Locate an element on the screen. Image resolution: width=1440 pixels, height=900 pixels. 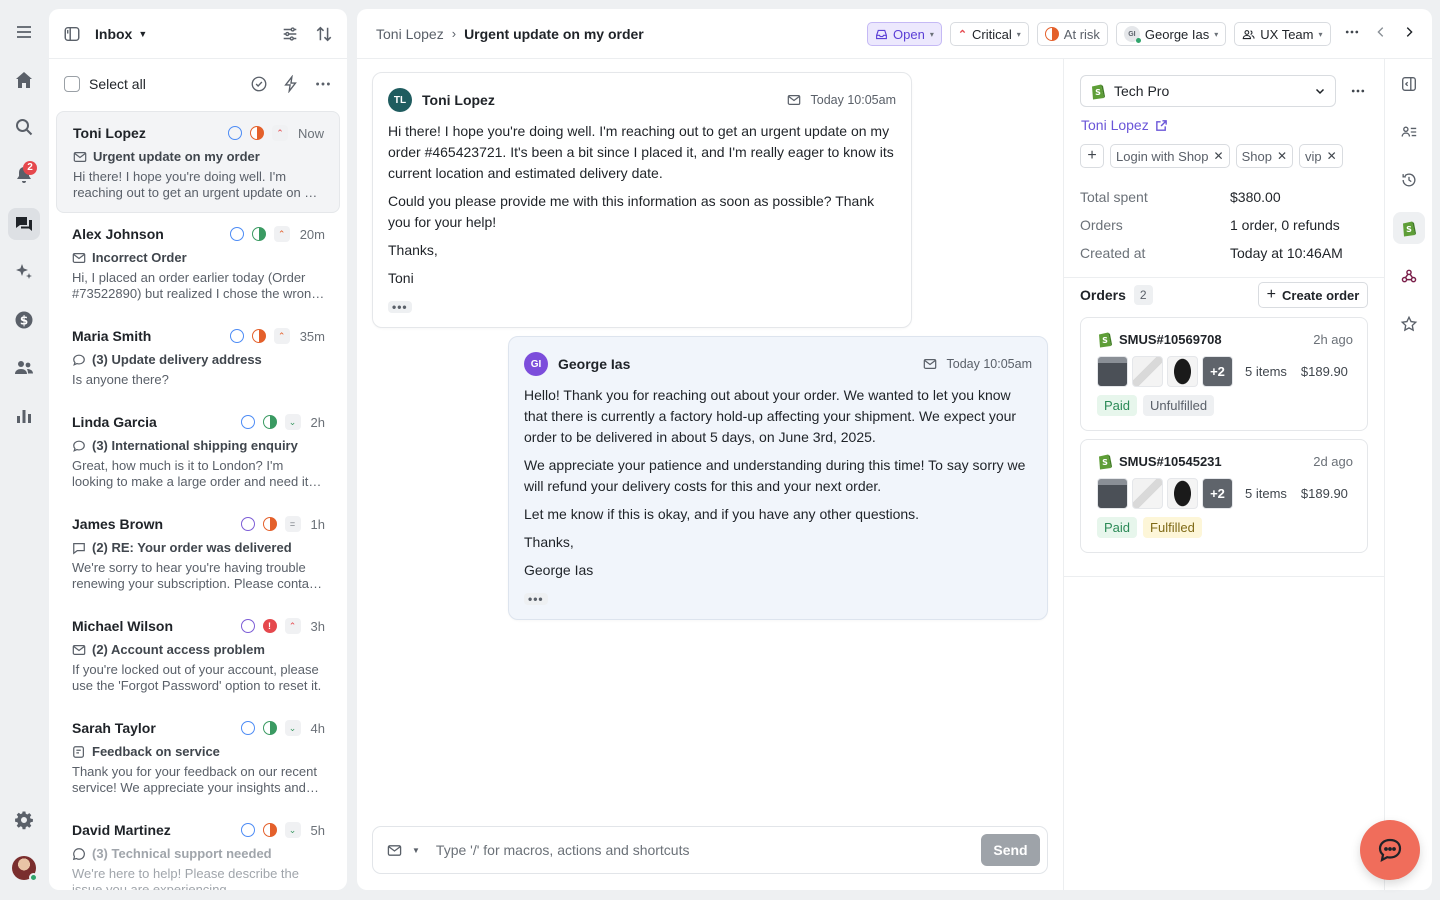
total-spent-row: Total spent $380.00 is located at coordinates (1225, 197).